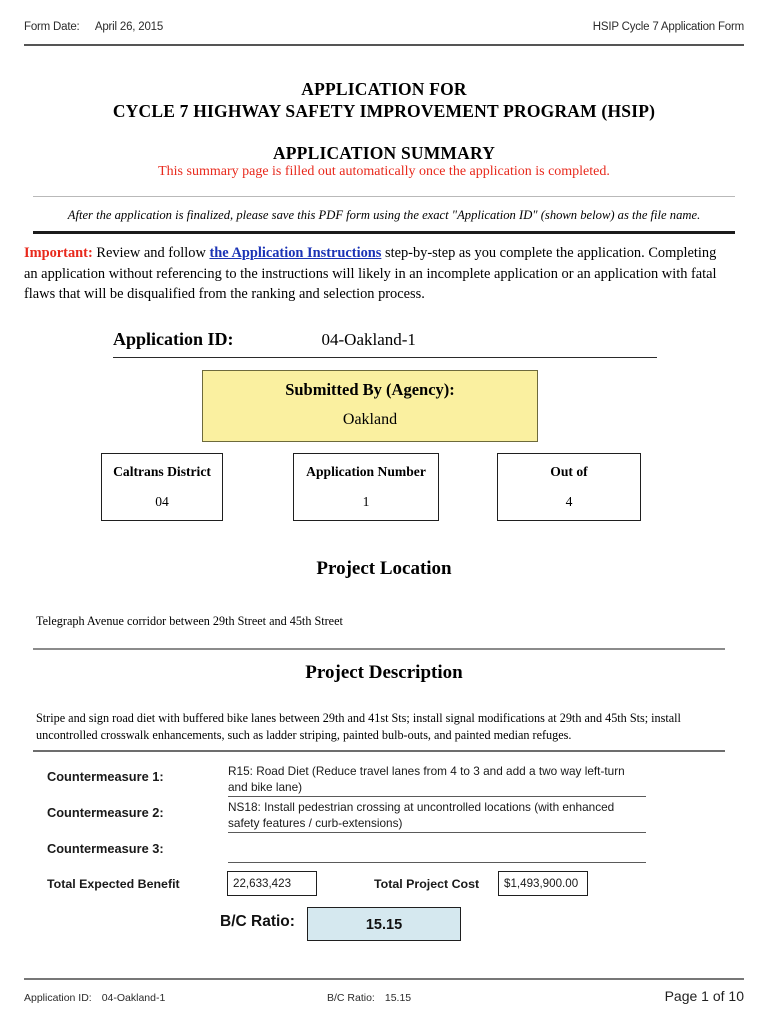  What do you see at coordinates (366, 487) in the screenshot?
I see `application-number-box: Application Number 1` at bounding box center [366, 487].